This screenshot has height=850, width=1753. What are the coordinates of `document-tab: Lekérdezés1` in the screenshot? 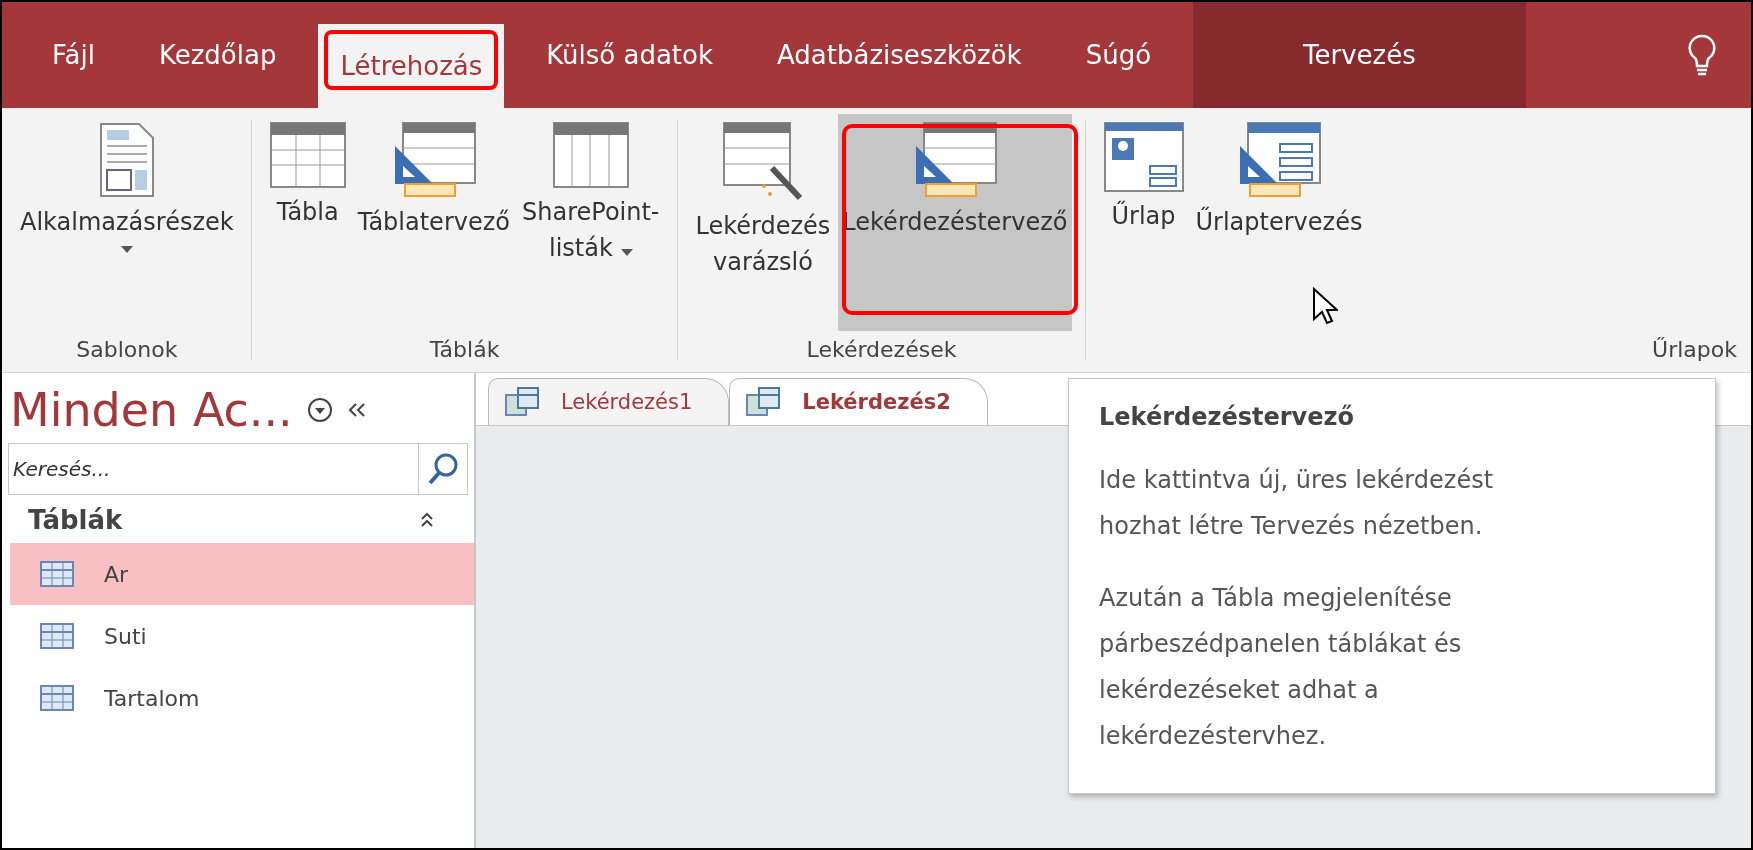 It's located at (609, 401).